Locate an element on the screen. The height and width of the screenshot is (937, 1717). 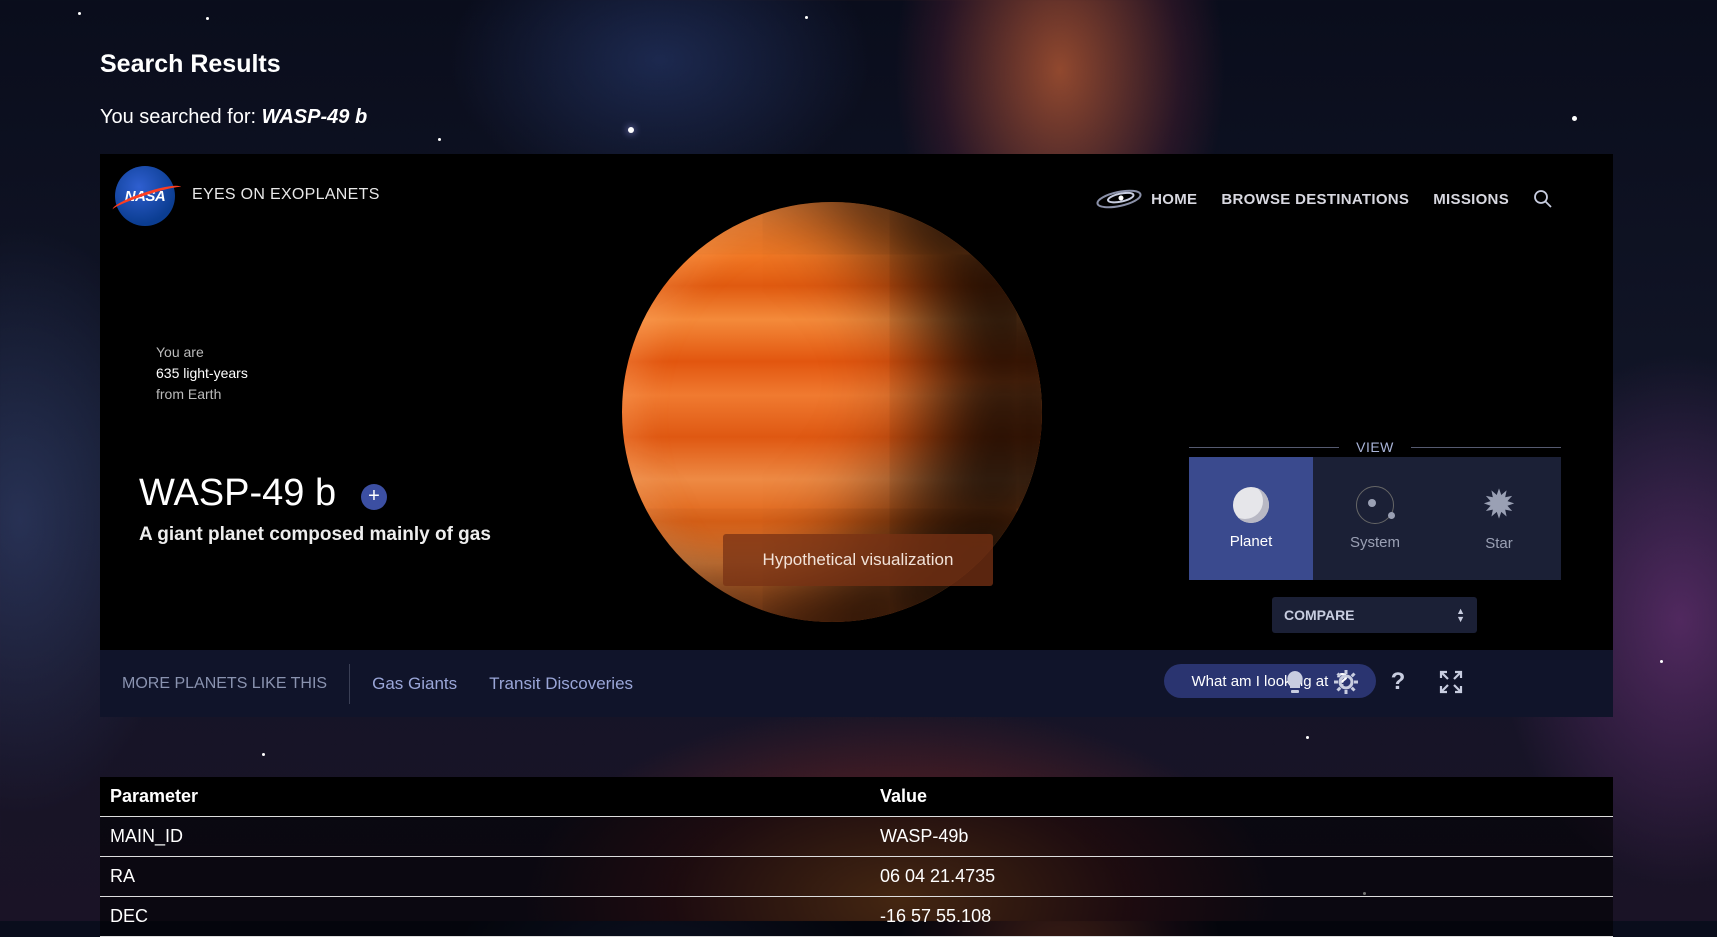
help-icon: ? is located at coordinates (1398, 682).